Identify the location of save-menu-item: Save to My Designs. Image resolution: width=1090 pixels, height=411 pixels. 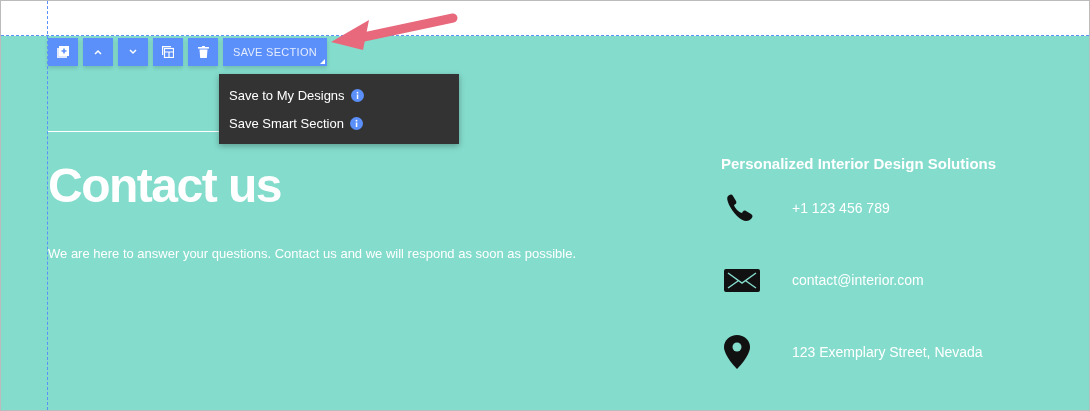
(339, 95).